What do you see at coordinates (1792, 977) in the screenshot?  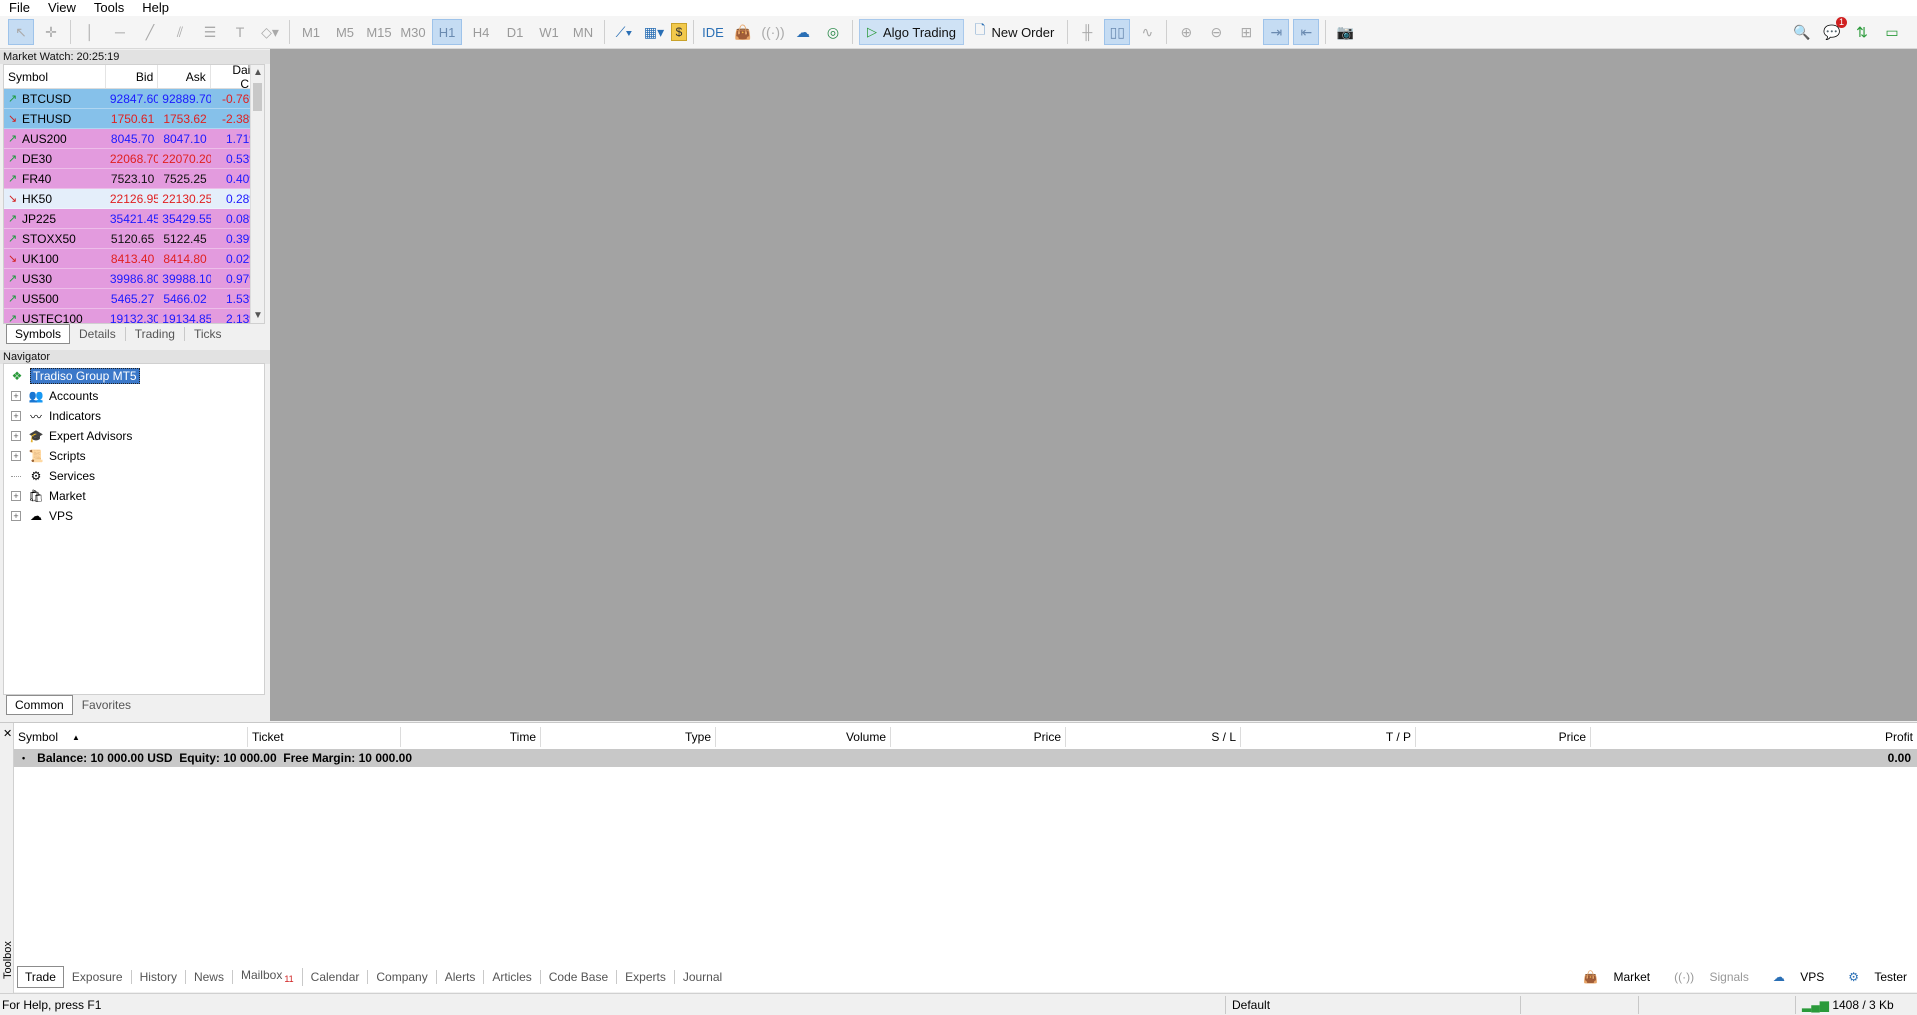 I see `vps-link: ☁ VPS` at bounding box center [1792, 977].